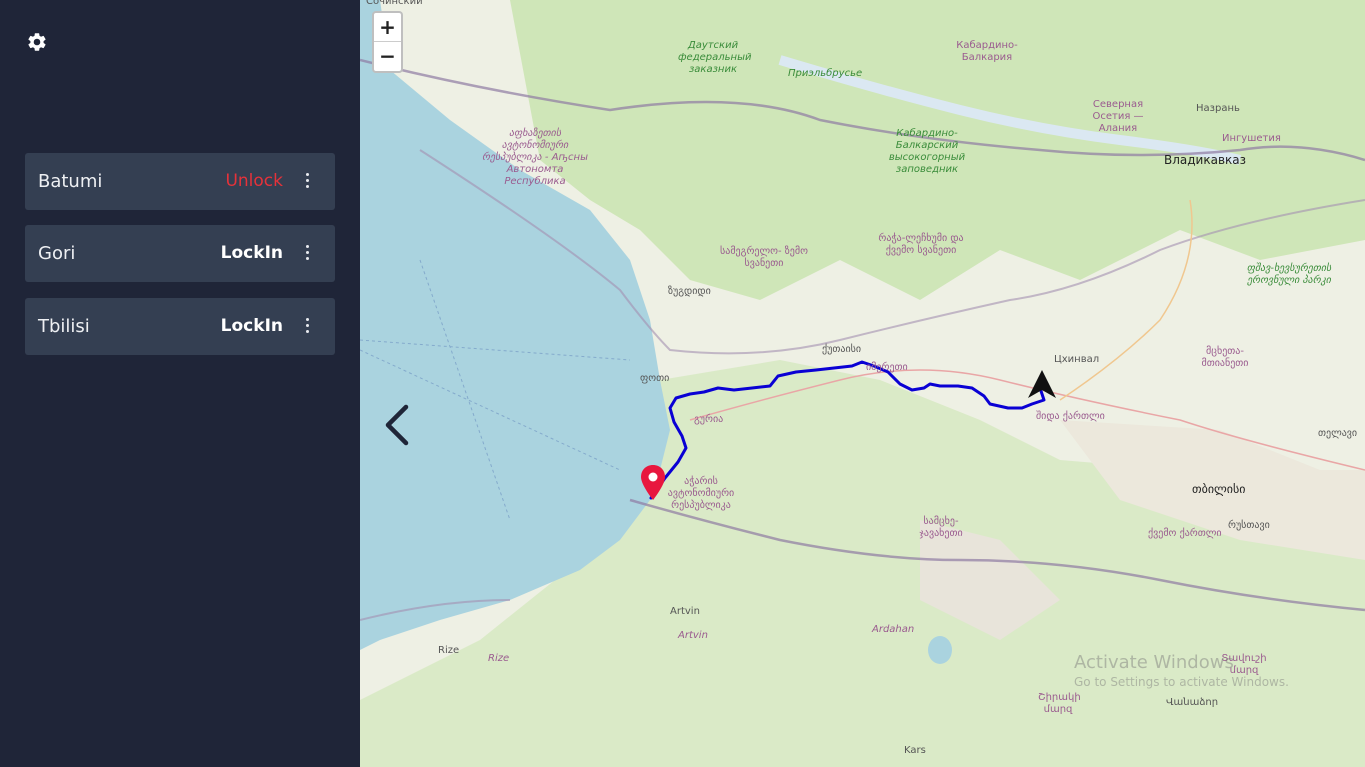 The image size is (1365, 767). Describe the element at coordinates (887, 367) in the screenshot. I see `map-label: იმერეთი` at that location.